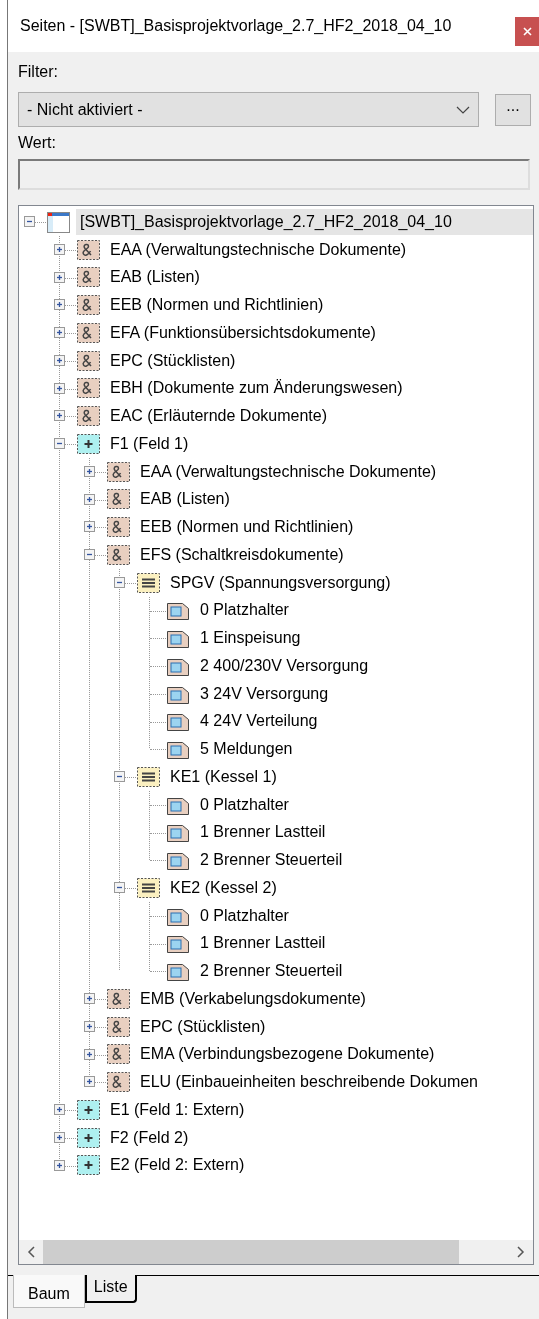 Image resolution: width=539 pixels, height=1319 pixels. Describe the element at coordinates (110, 1289) in the screenshot. I see `tab: Liste` at that location.